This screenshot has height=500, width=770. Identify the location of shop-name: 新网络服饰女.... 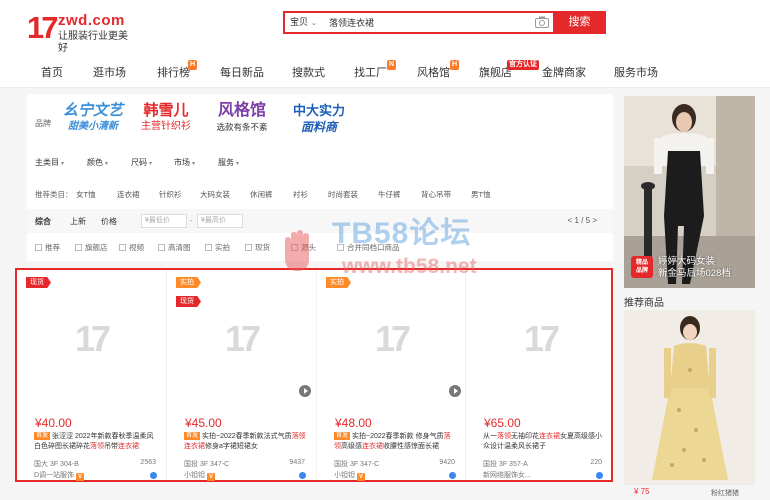
(507, 475).